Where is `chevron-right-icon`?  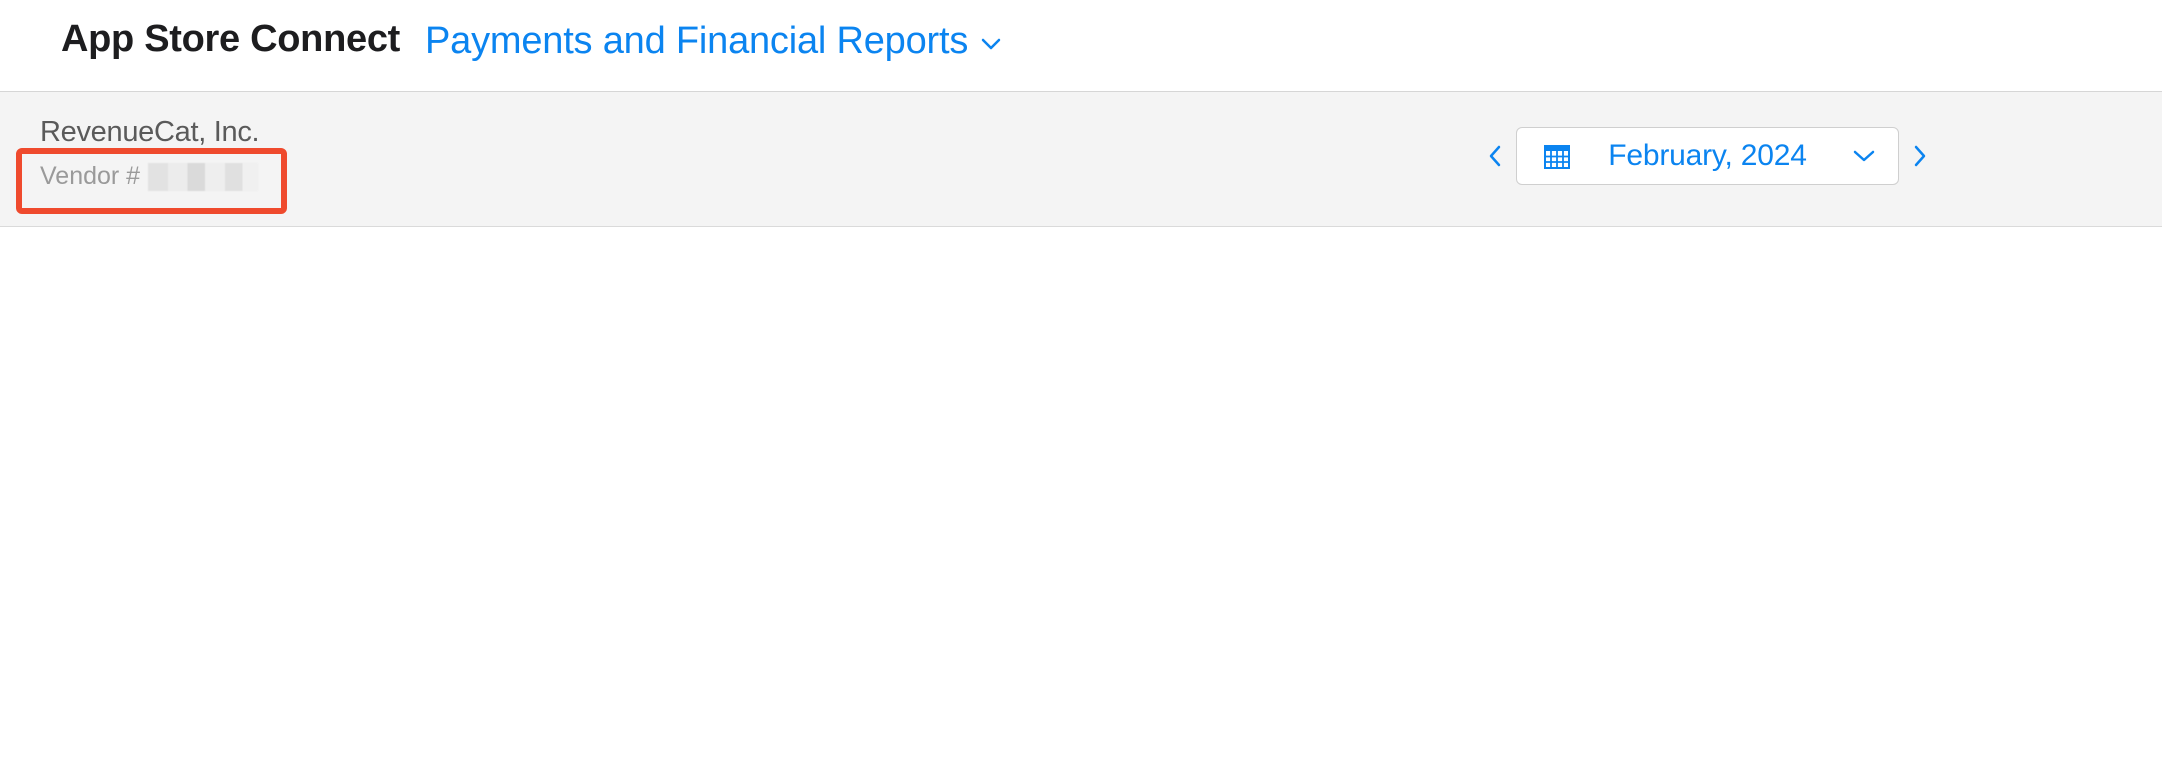 chevron-right-icon is located at coordinates (1920, 156).